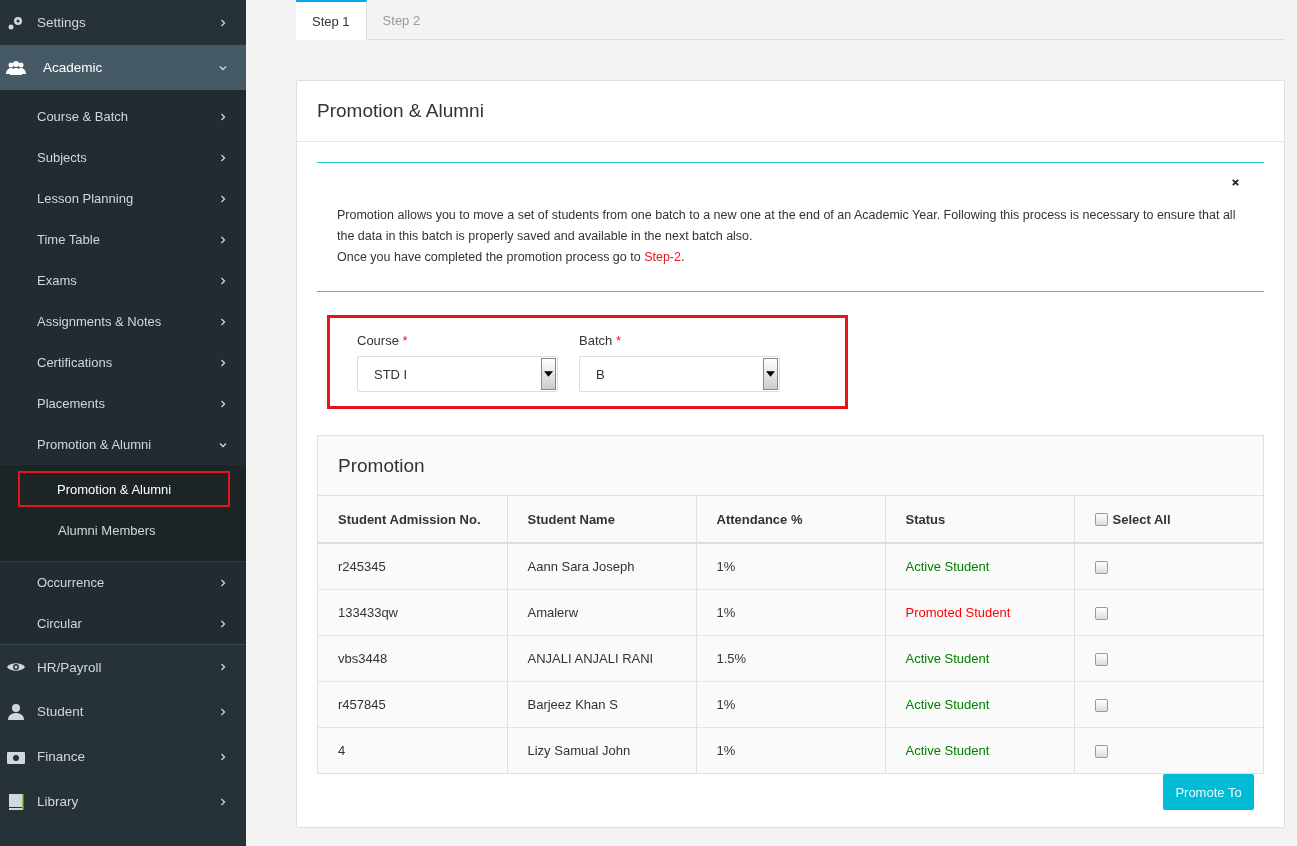 This screenshot has height=846, width=1297. What do you see at coordinates (489, 257) in the screenshot?
I see `alert-text: Once you have completed the promotion process go to` at bounding box center [489, 257].